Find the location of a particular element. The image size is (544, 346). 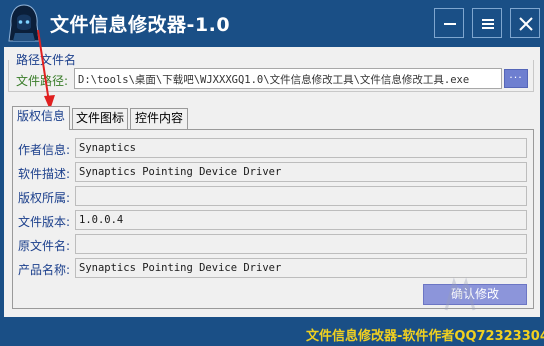

tab-file-icon: 文件图标 is located at coordinates (100, 118).